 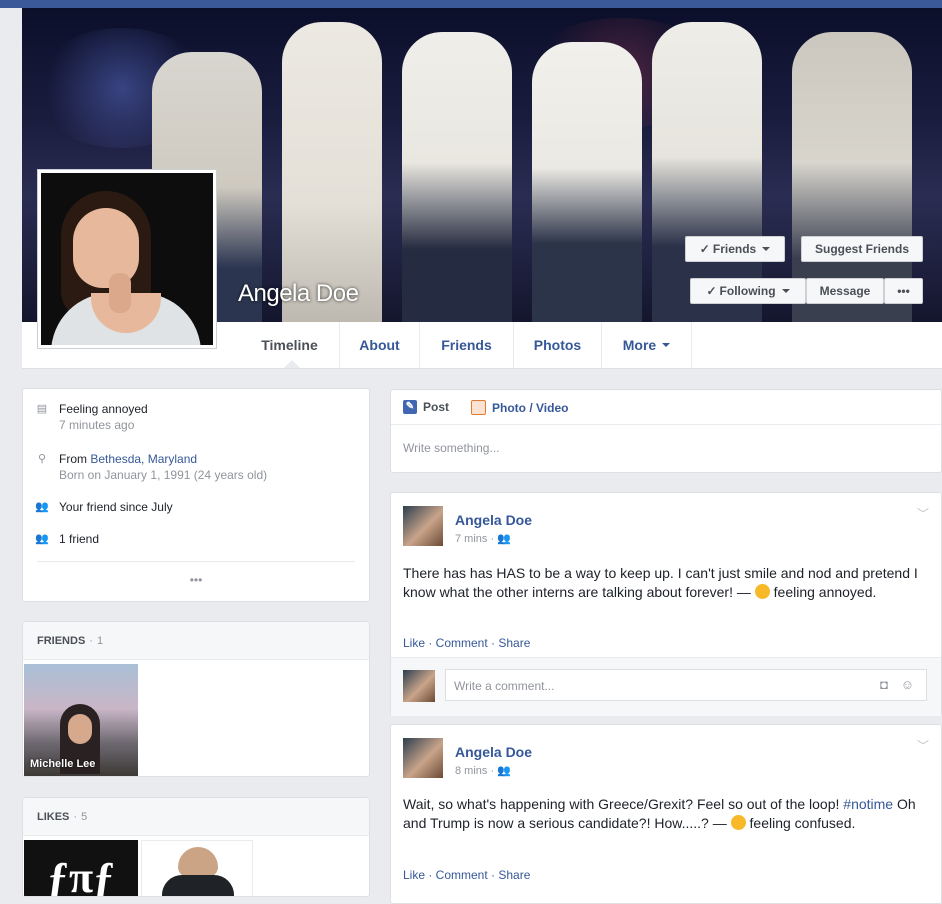 I want to click on profile-photo, so click(x=127, y=259).